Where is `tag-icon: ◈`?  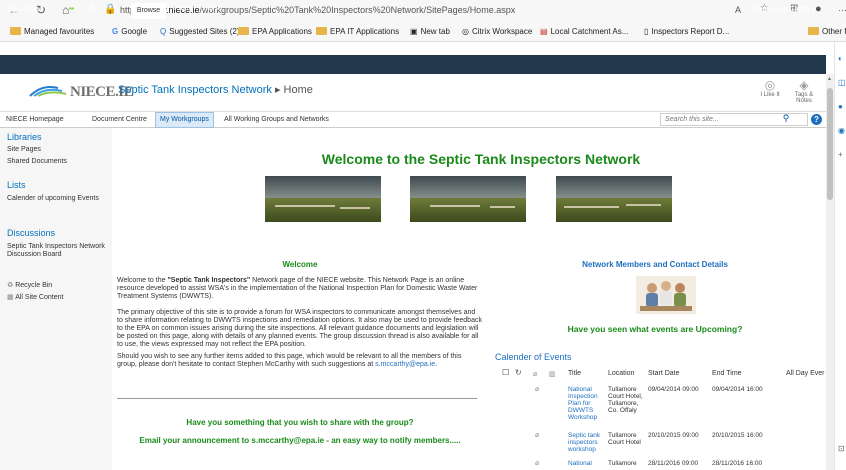
tag-icon: ◈ is located at coordinates (804, 85).